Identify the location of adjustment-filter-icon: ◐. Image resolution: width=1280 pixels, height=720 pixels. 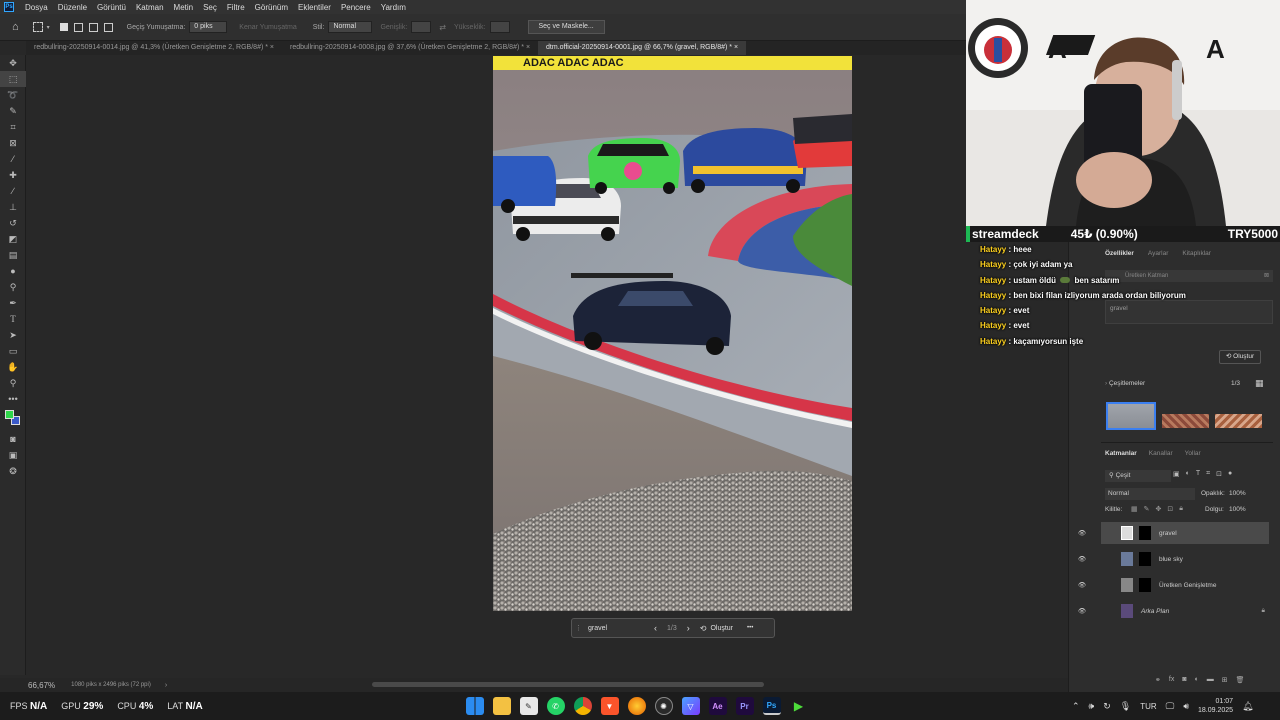
(1188, 474).